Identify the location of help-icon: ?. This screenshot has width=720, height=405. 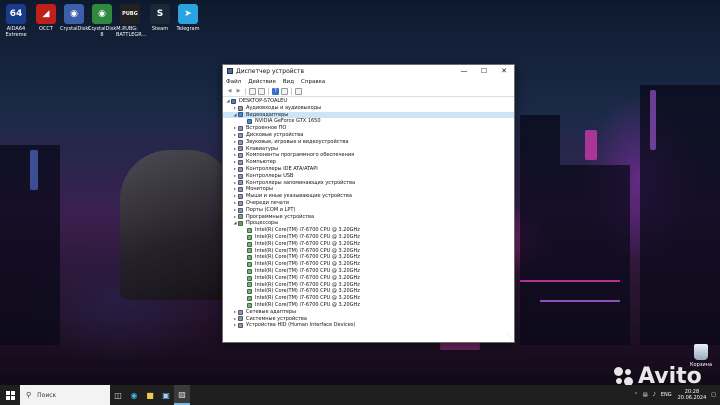
(275, 91).